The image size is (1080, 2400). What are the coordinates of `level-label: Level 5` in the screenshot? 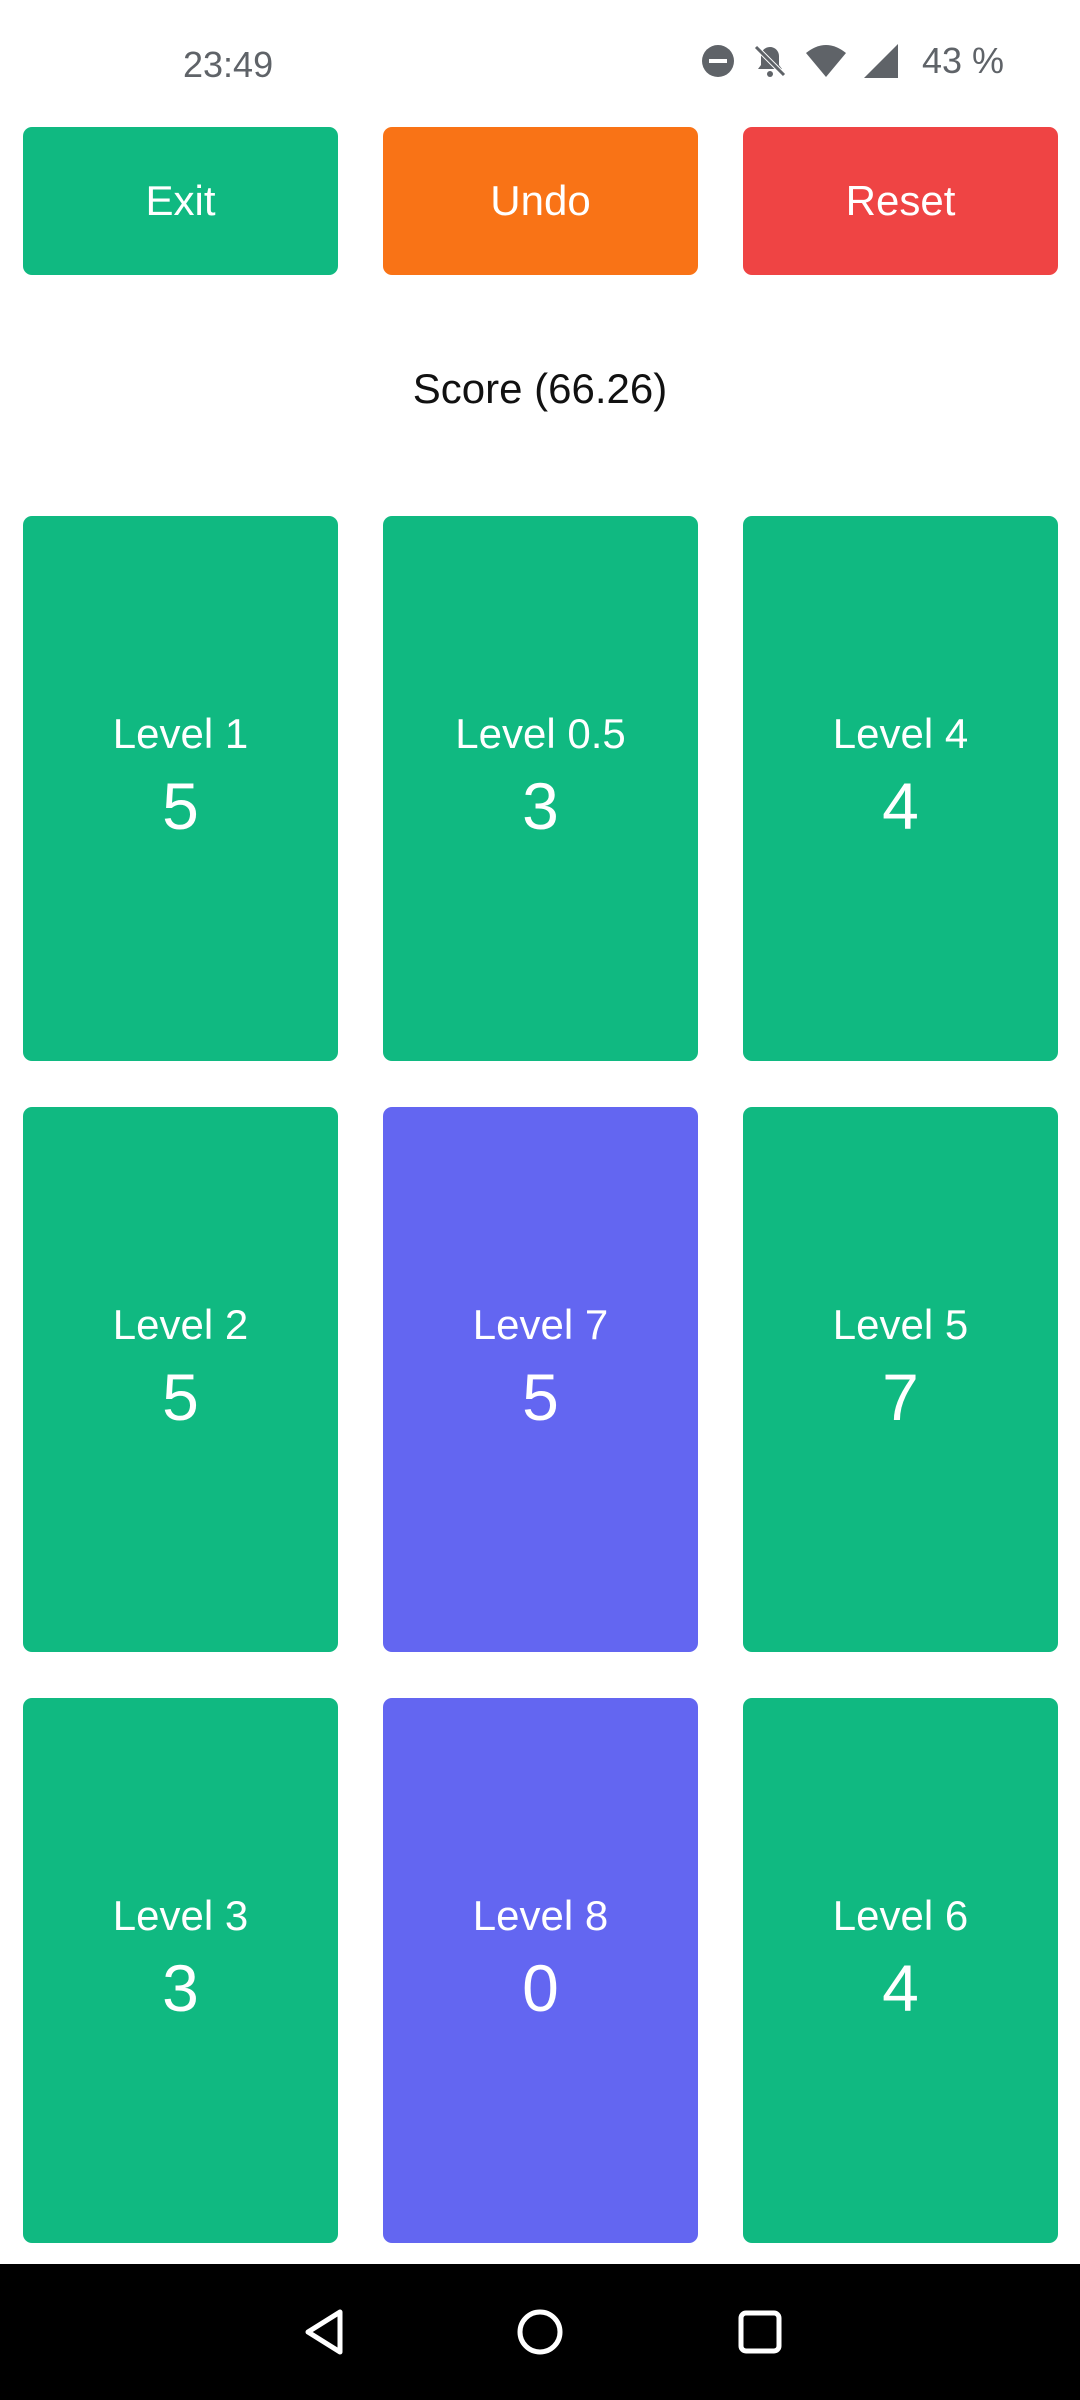 It's located at (900, 1325).